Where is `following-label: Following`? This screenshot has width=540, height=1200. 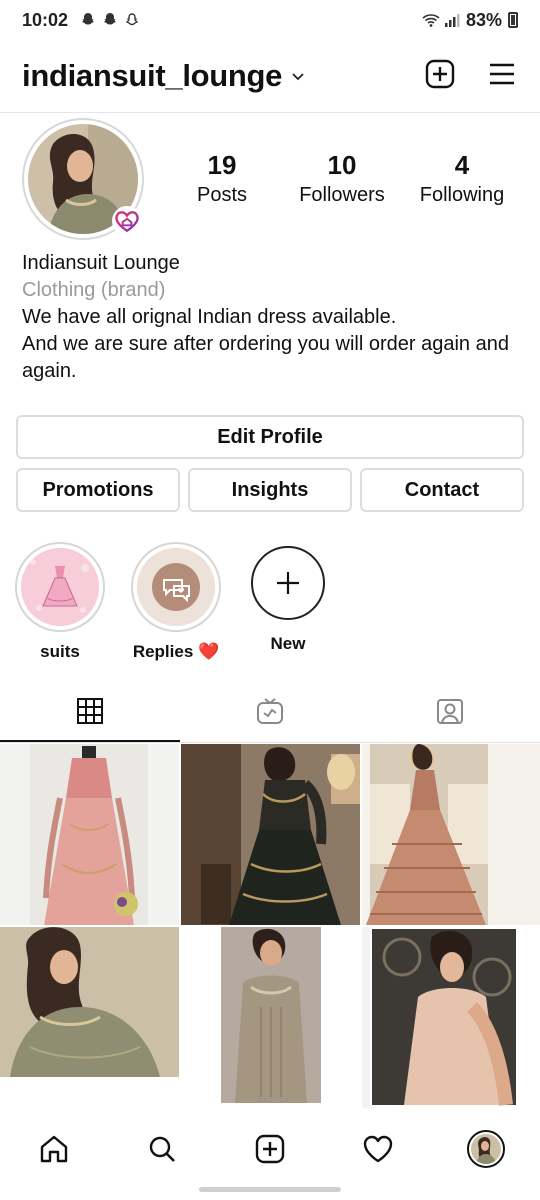
following-label: Following is located at coordinates (462, 195).